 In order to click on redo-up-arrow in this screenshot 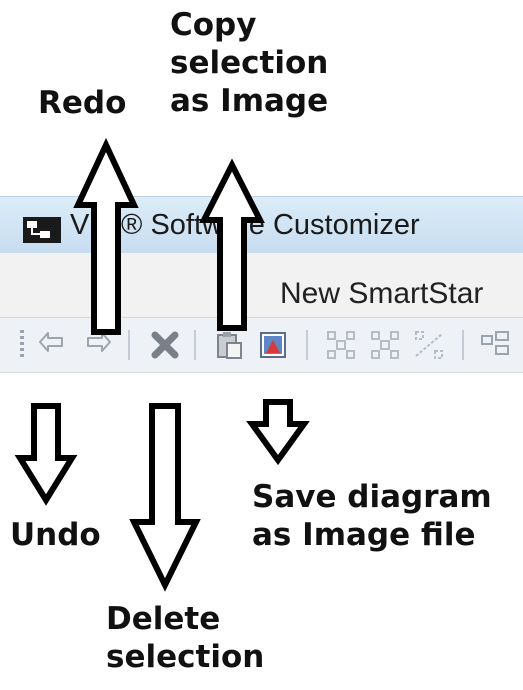, I will do `click(106, 236)`.